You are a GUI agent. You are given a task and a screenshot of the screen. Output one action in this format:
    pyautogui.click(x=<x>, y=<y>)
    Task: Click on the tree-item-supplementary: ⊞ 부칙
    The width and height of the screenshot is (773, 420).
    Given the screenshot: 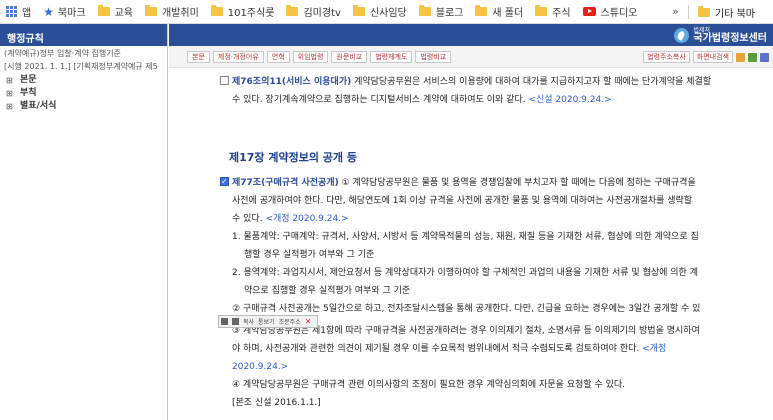 What is the action you would take?
    pyautogui.click(x=86, y=93)
    